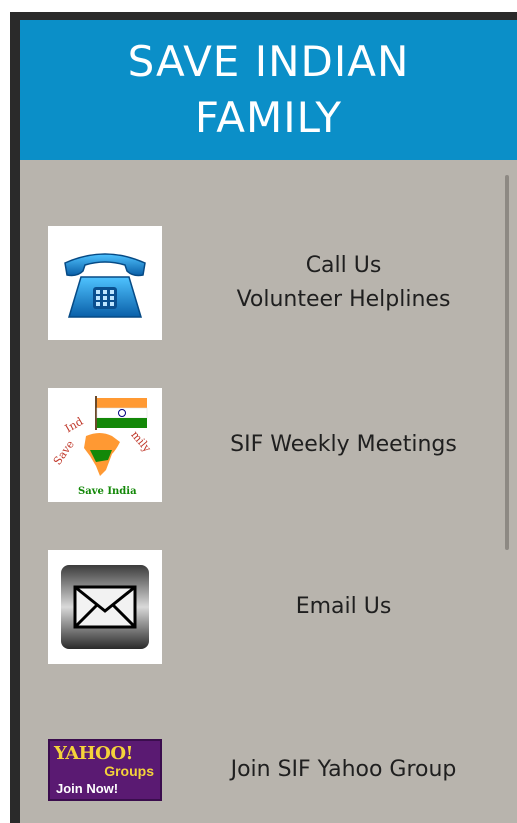 Image resolution: width=517 pixels, height=823 pixels. What do you see at coordinates (258, 607) in the screenshot?
I see `menu-item-email-us: Email Us` at bounding box center [258, 607].